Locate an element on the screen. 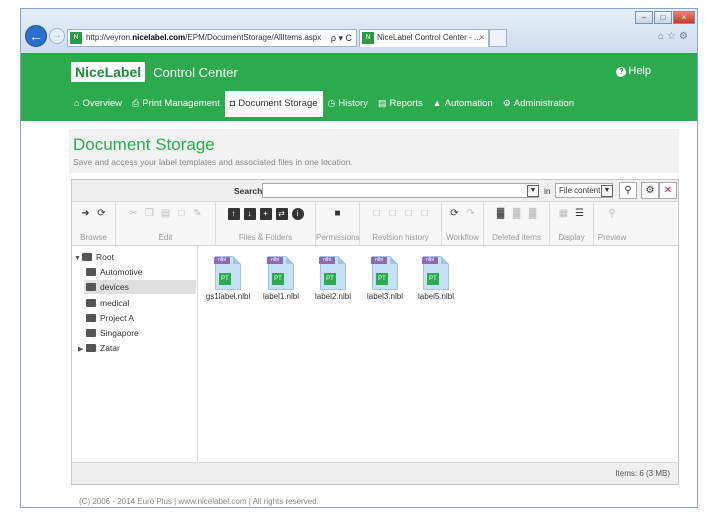 The height and width of the screenshot is (516, 707). tree-item-medical: medical is located at coordinates (107, 303).